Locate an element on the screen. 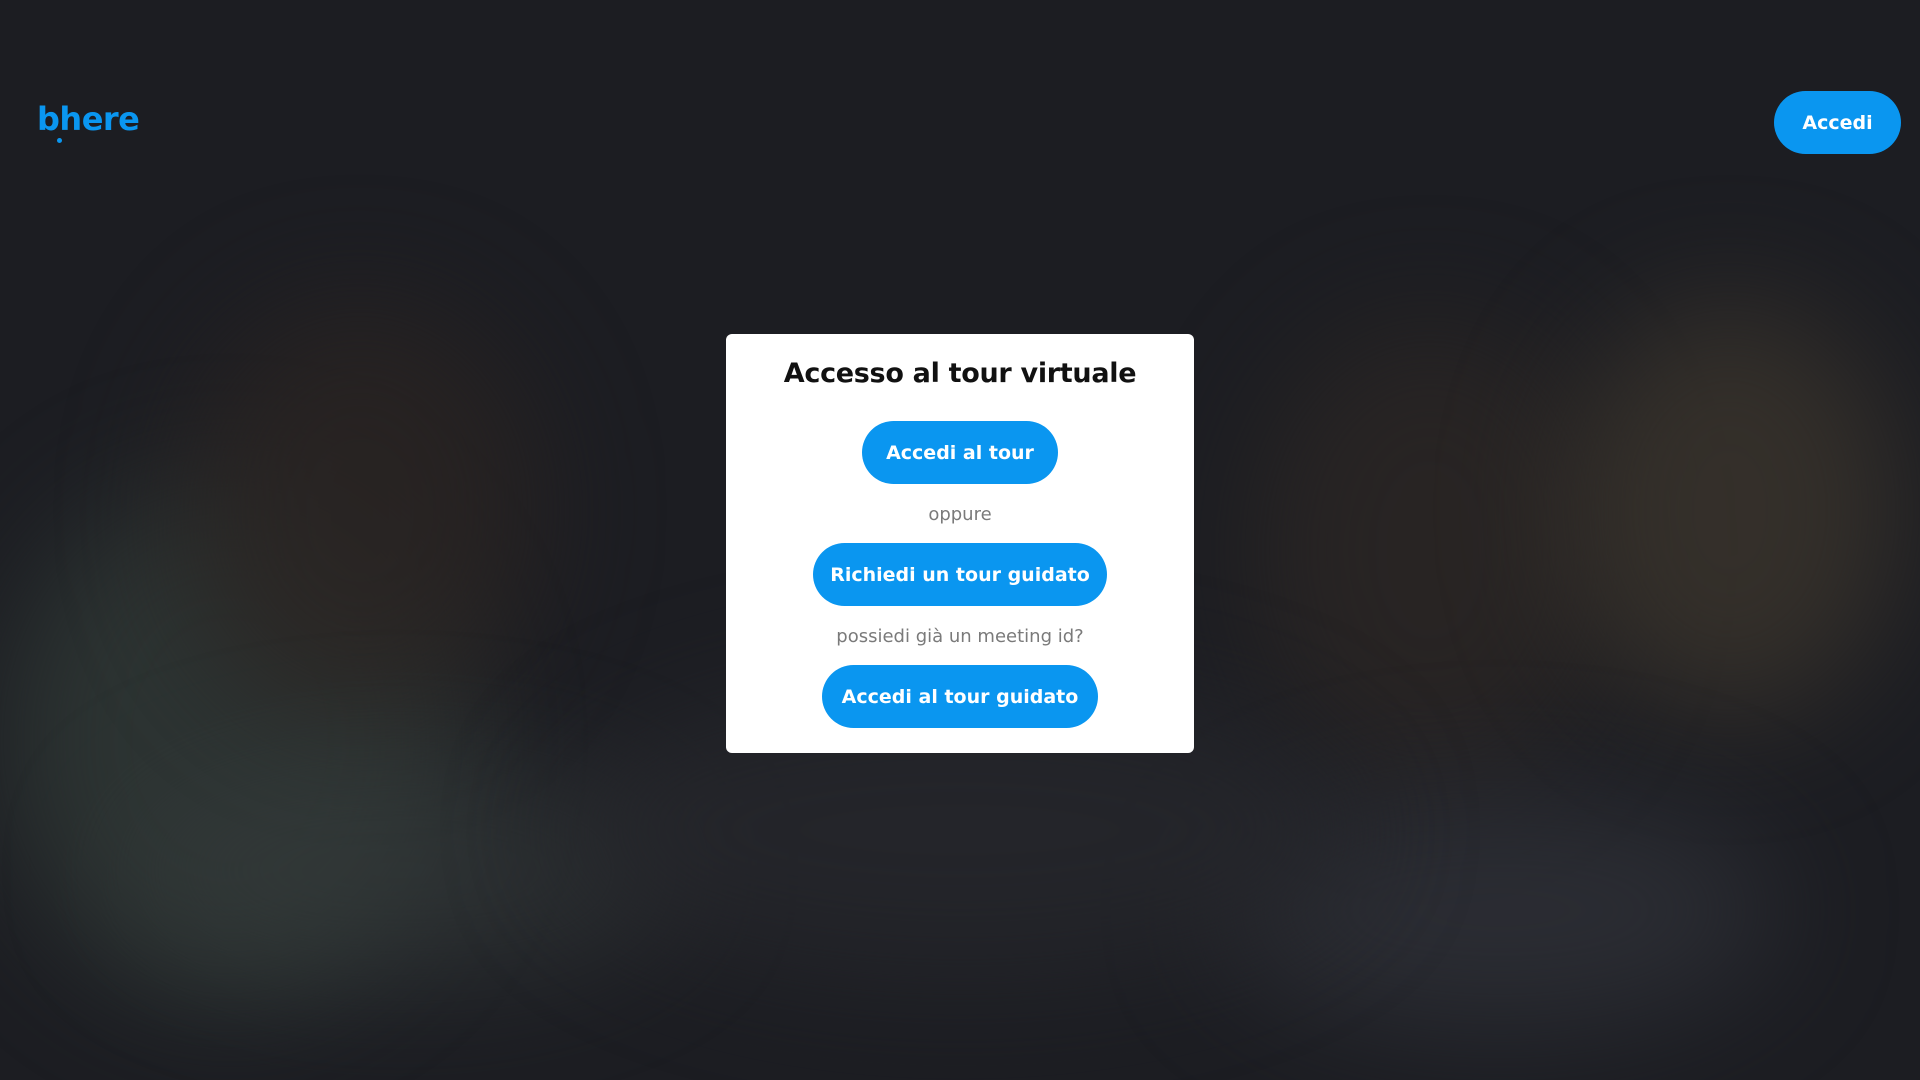 This screenshot has width=1920, height=1080. meeting-id-prompt: possiedi già un meeting id? is located at coordinates (960, 636).